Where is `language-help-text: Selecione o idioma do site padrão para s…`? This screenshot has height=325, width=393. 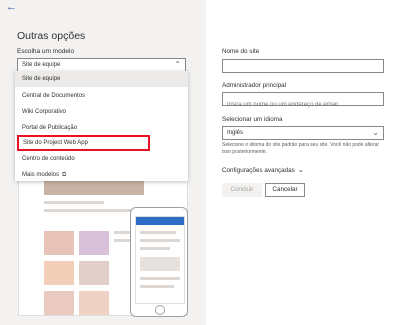 language-help-text: Selecione o idioma do site padrão para s… is located at coordinates (301, 148).